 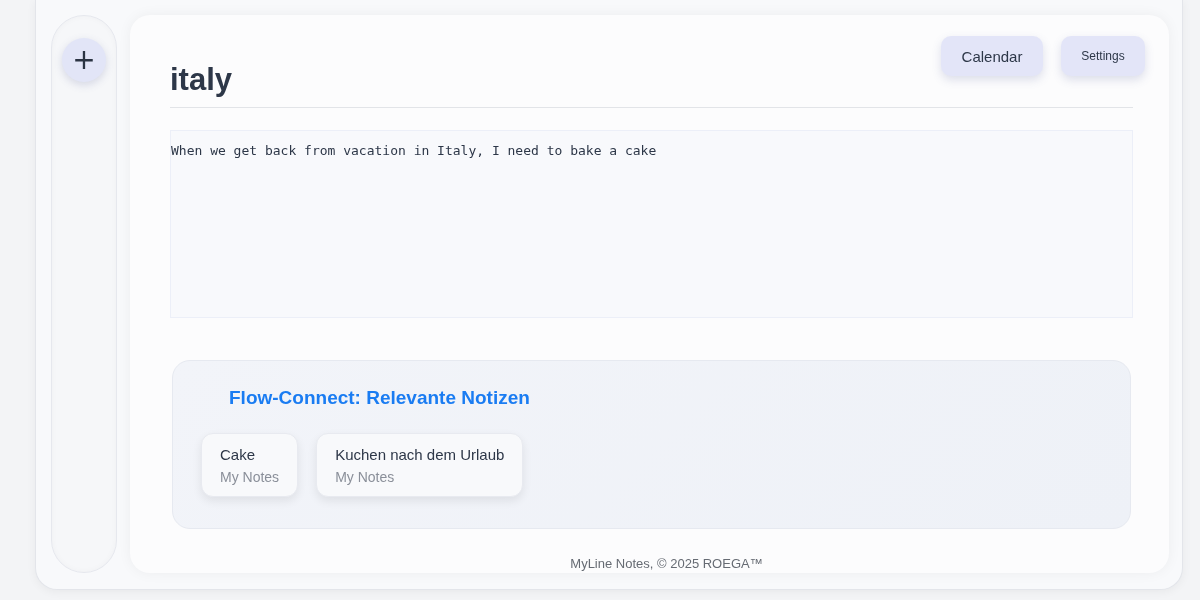 I want to click on related-note-card: Kuchen nach dem Urlaub My Notes, so click(x=420, y=465).